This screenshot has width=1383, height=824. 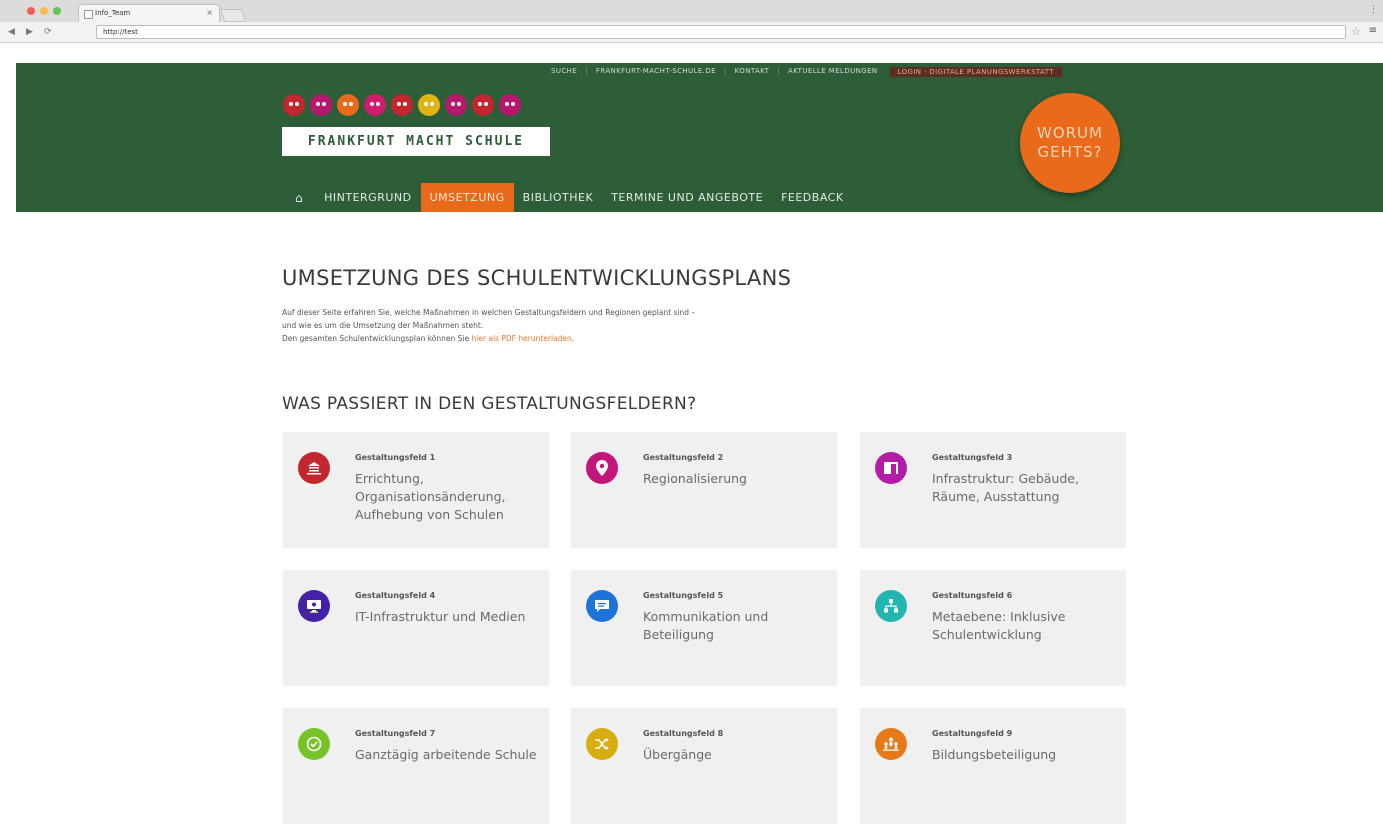 I want to click on door-icon, so click(x=891, y=468).